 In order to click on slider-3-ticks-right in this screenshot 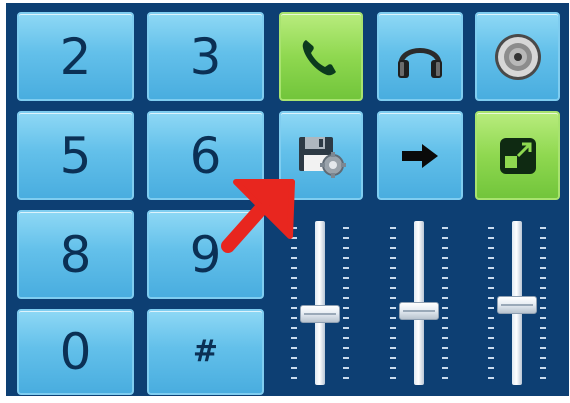, I will do `click(543, 304)`.